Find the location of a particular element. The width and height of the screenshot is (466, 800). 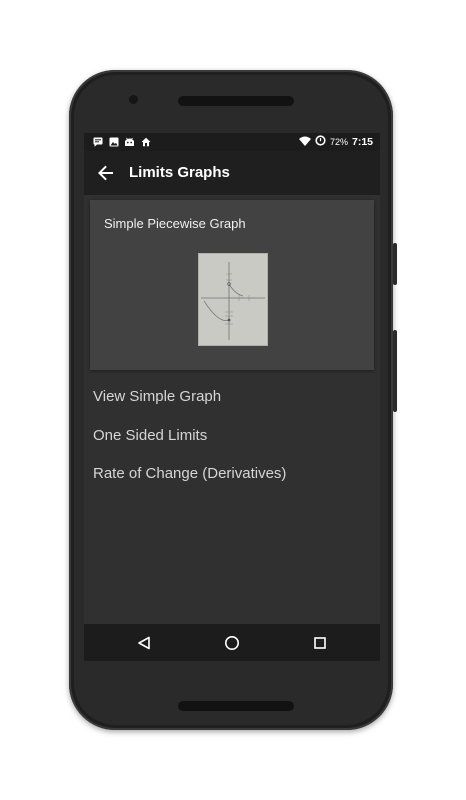

home-circle-icon is located at coordinates (232, 643).